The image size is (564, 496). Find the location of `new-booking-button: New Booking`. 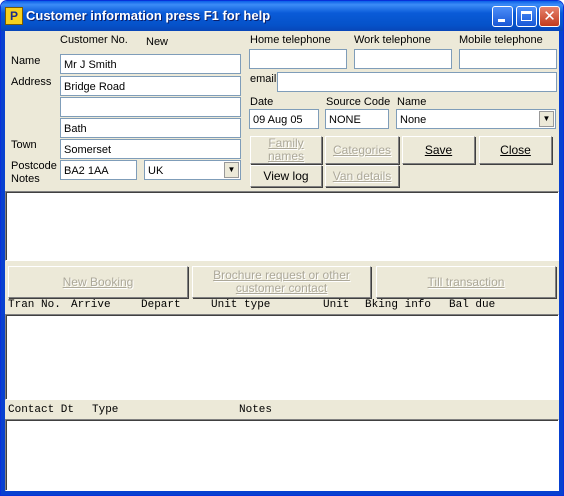

new-booking-button: New Booking is located at coordinates (98, 282).